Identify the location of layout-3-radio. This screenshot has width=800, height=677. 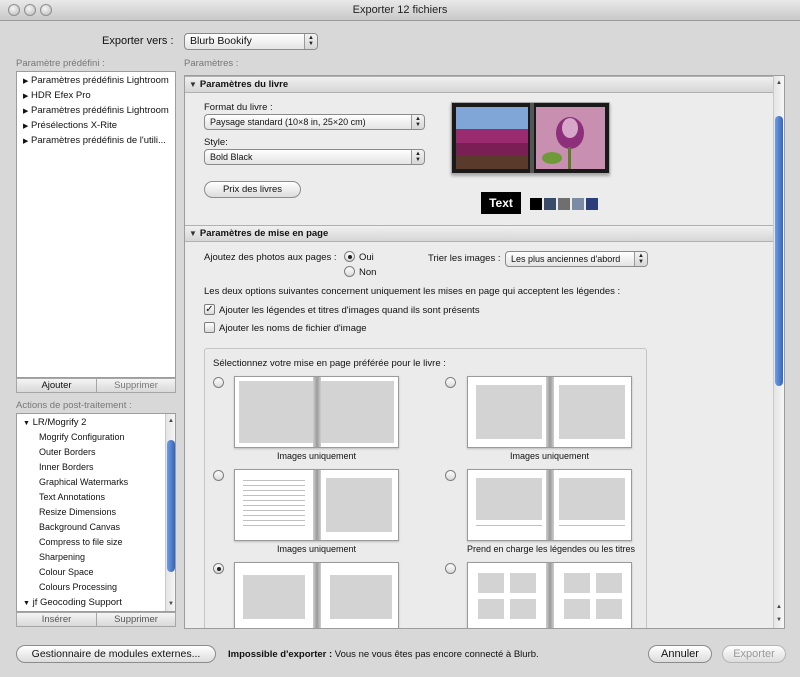
(218, 475).